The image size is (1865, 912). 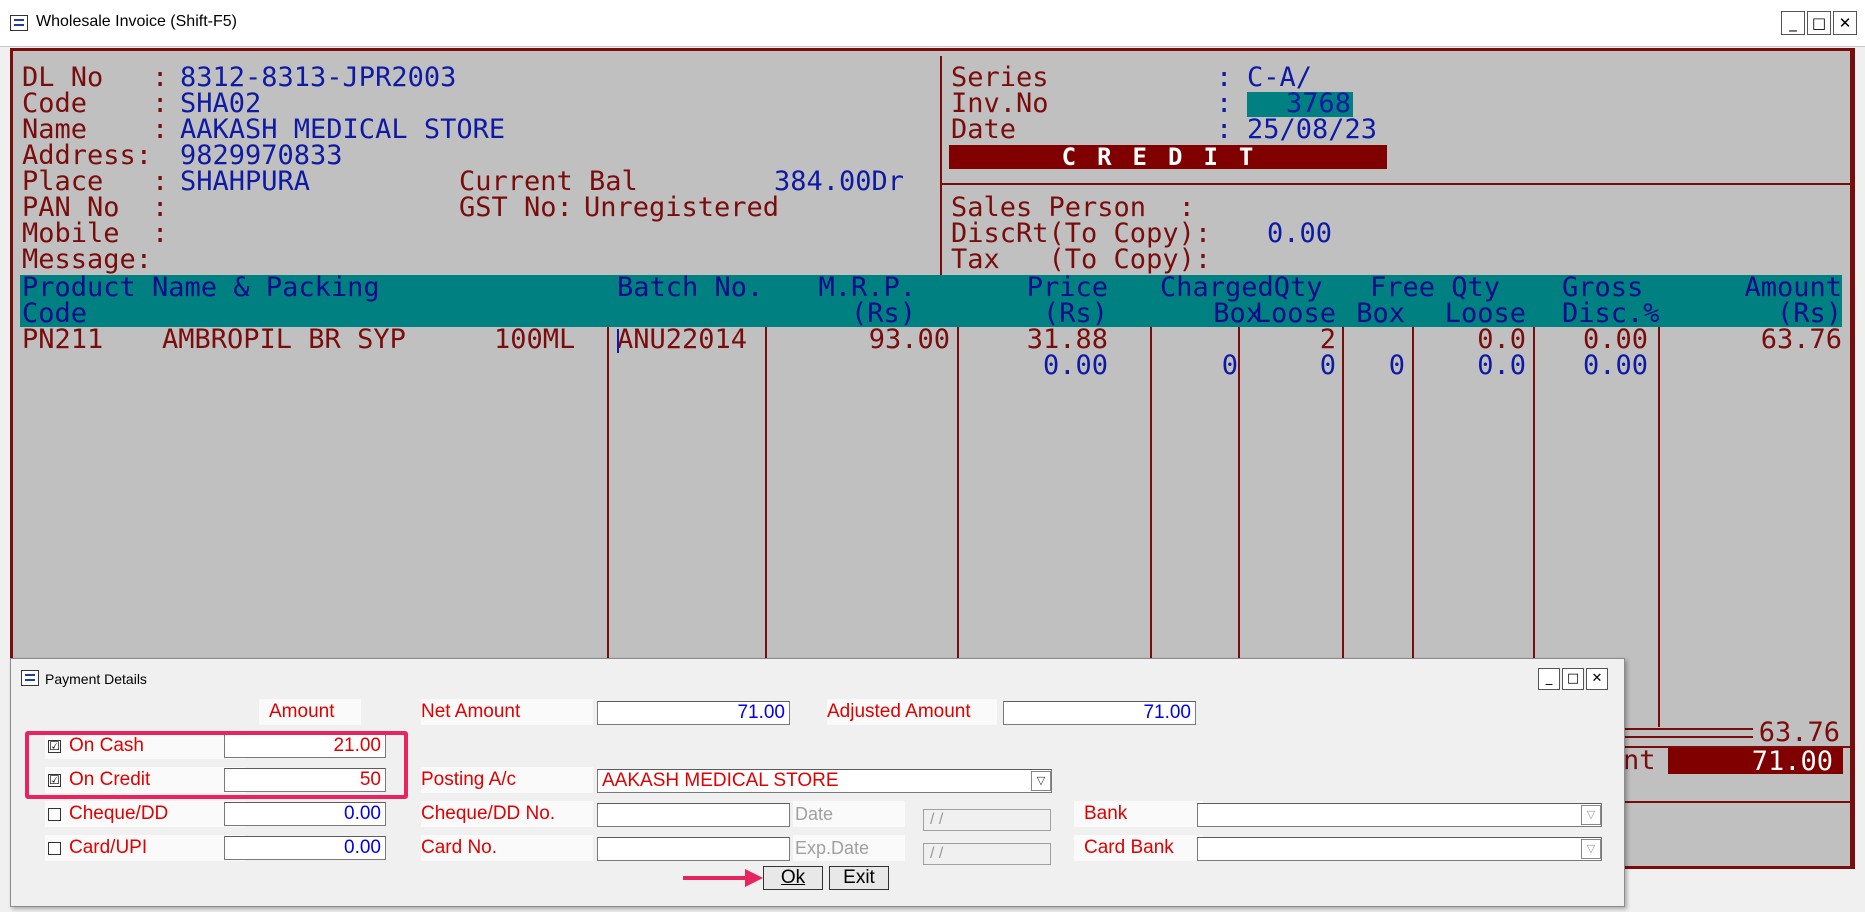 I want to click on header-divider-horizontal, so click(x=1396, y=184).